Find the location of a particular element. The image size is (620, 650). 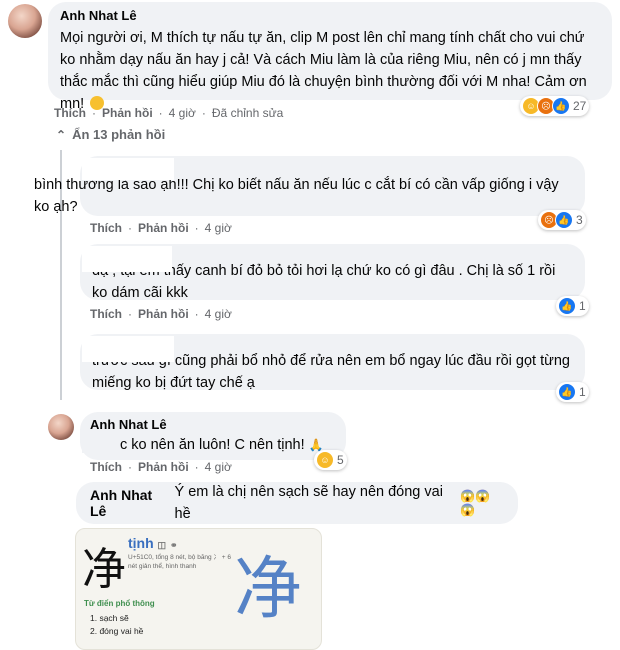

reaction-summary: ☺ ☹ 👍 27 is located at coordinates (555, 106).